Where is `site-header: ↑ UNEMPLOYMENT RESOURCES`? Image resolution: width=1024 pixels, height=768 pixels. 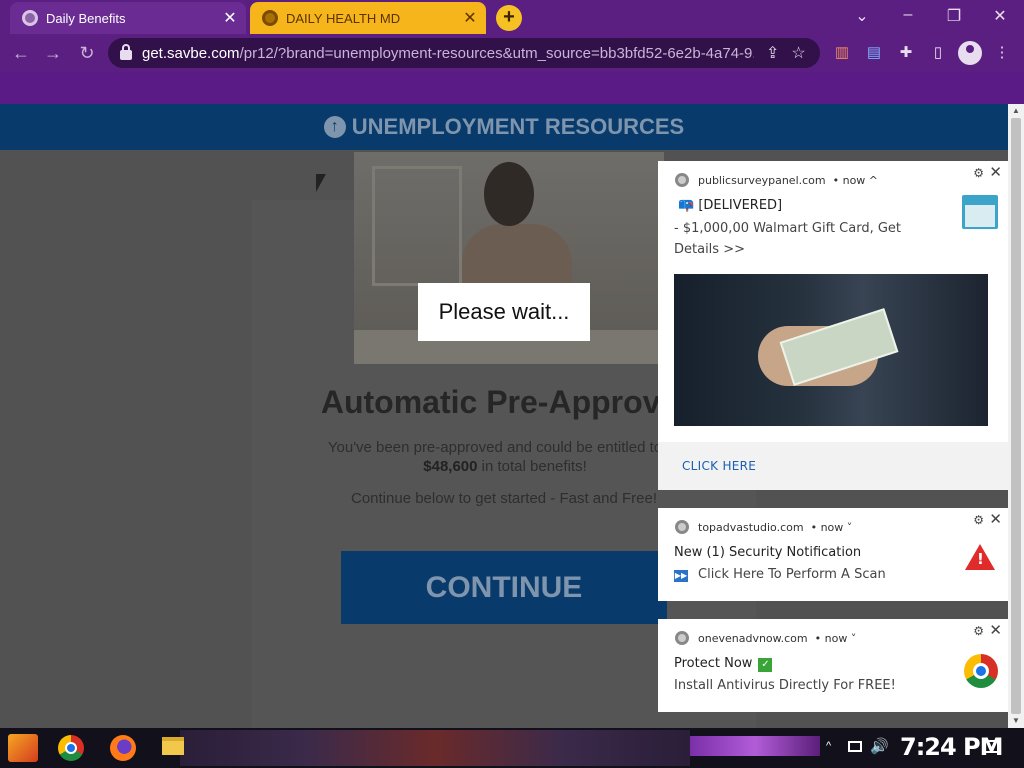 site-header: ↑ UNEMPLOYMENT RESOURCES is located at coordinates (504, 127).